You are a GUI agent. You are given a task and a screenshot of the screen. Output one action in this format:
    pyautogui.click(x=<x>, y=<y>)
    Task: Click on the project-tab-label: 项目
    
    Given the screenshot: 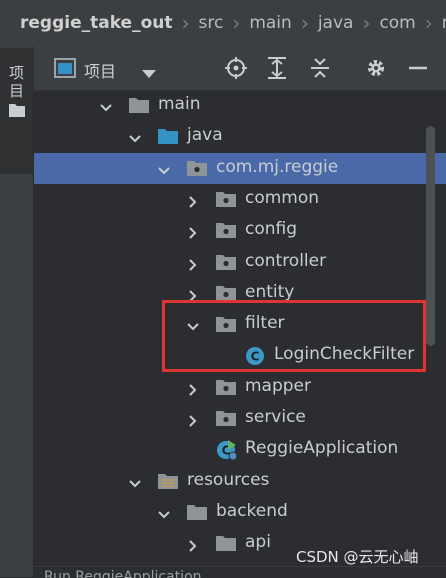 What is the action you would take?
    pyautogui.click(x=17, y=82)
    